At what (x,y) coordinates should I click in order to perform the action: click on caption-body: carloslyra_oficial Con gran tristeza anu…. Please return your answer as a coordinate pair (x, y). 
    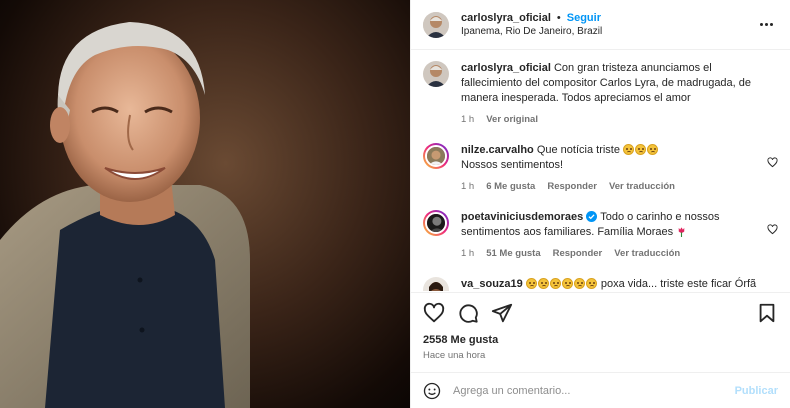
    Looking at the image, I should click on (611, 94).